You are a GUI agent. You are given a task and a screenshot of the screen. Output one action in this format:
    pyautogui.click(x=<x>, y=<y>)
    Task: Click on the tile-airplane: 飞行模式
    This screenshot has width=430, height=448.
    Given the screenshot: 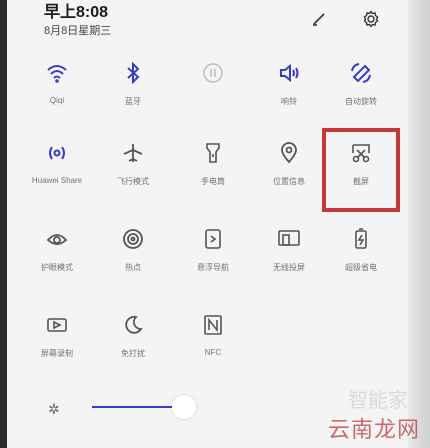 What is the action you would take?
    pyautogui.click(x=133, y=176)
    